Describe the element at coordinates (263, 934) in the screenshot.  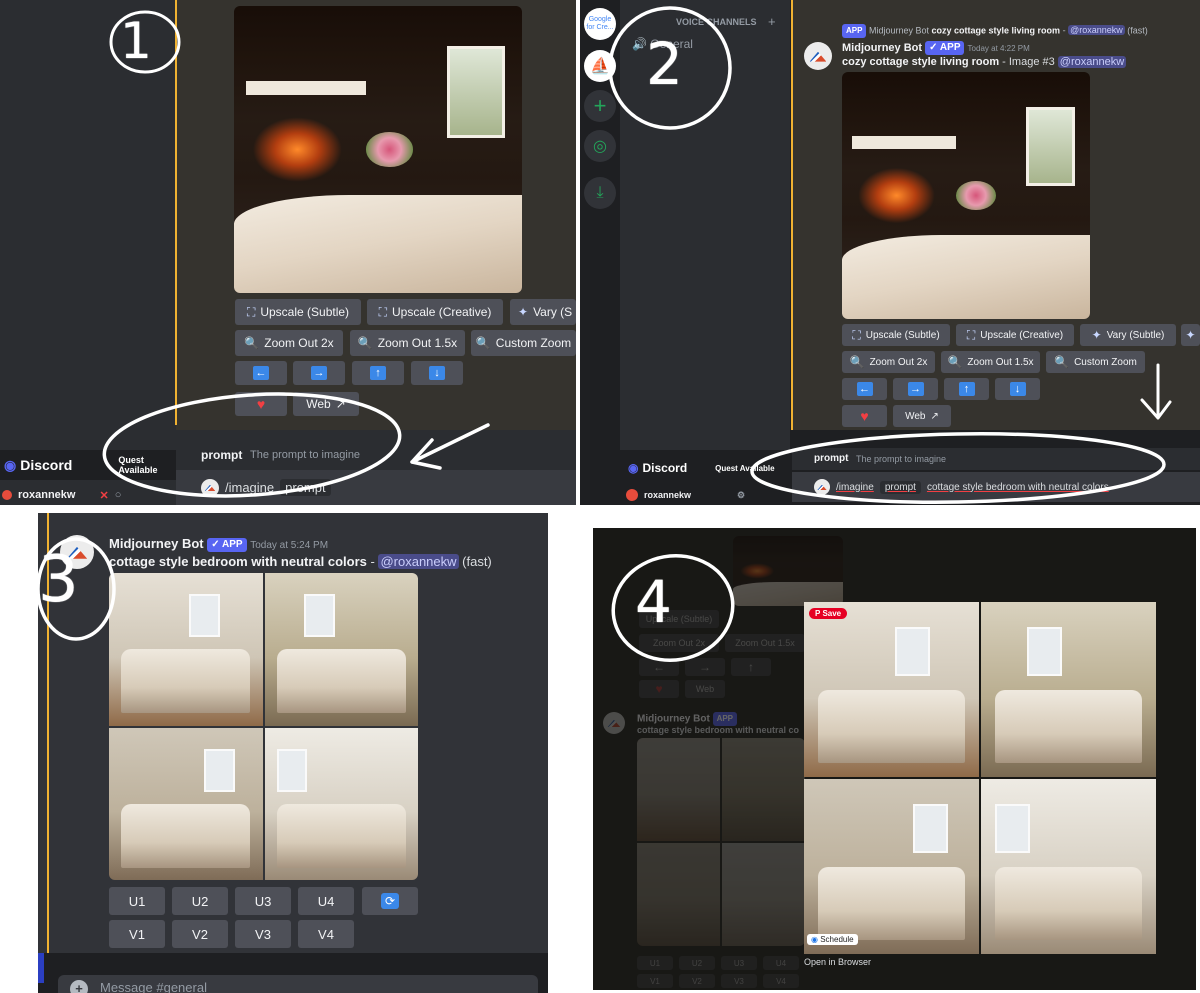
I see `variation-3-button: V3` at that location.